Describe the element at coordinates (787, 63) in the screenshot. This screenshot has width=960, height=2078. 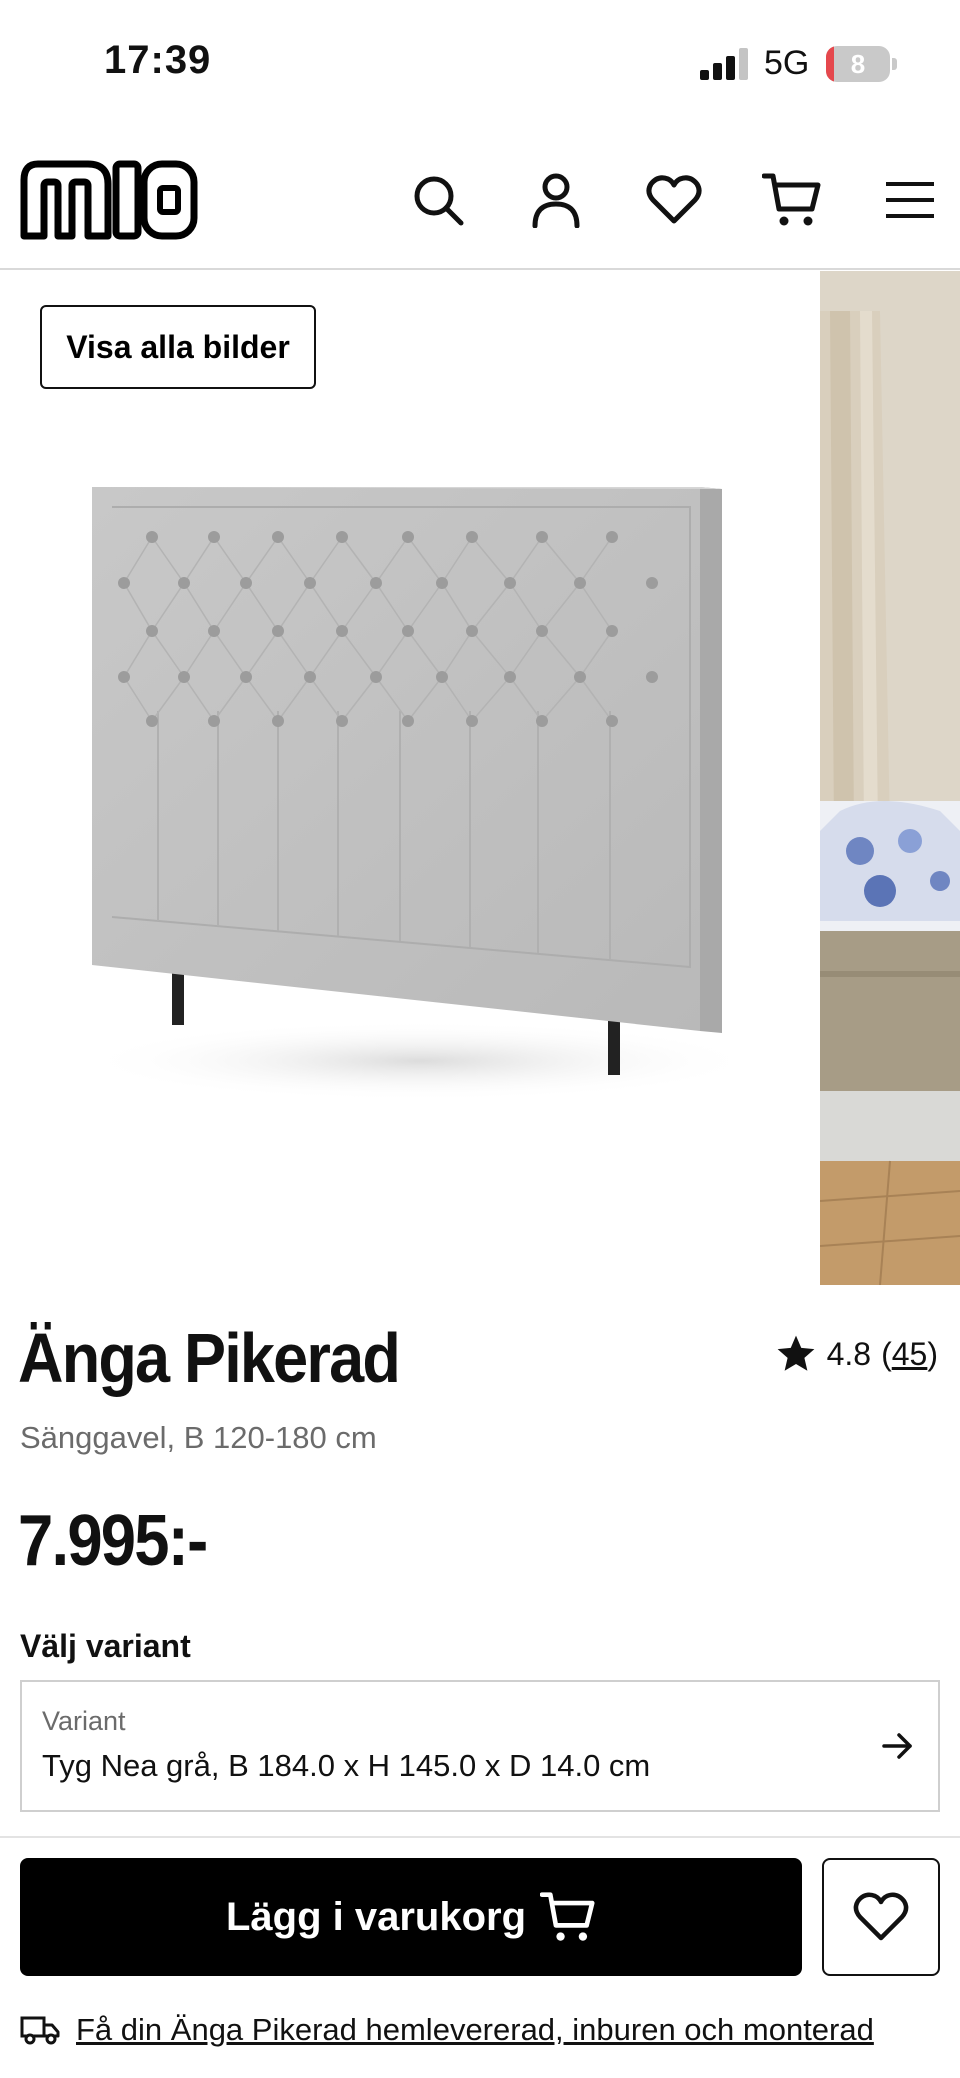
I see `network-label: 5G` at that location.